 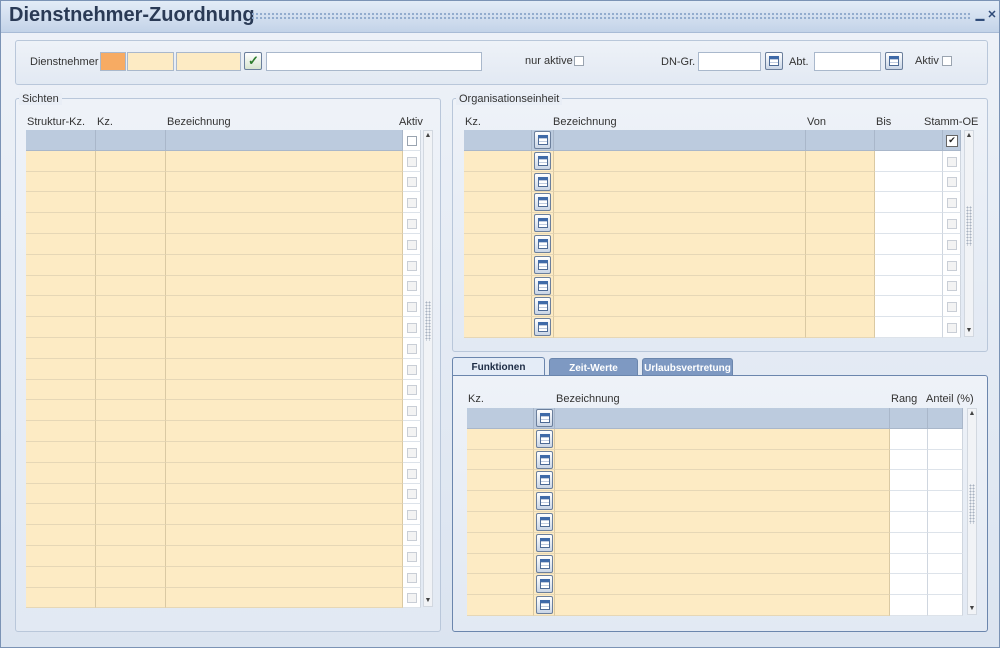 I want to click on org-scrollbar: ▲ ▼, so click(x=969, y=233).